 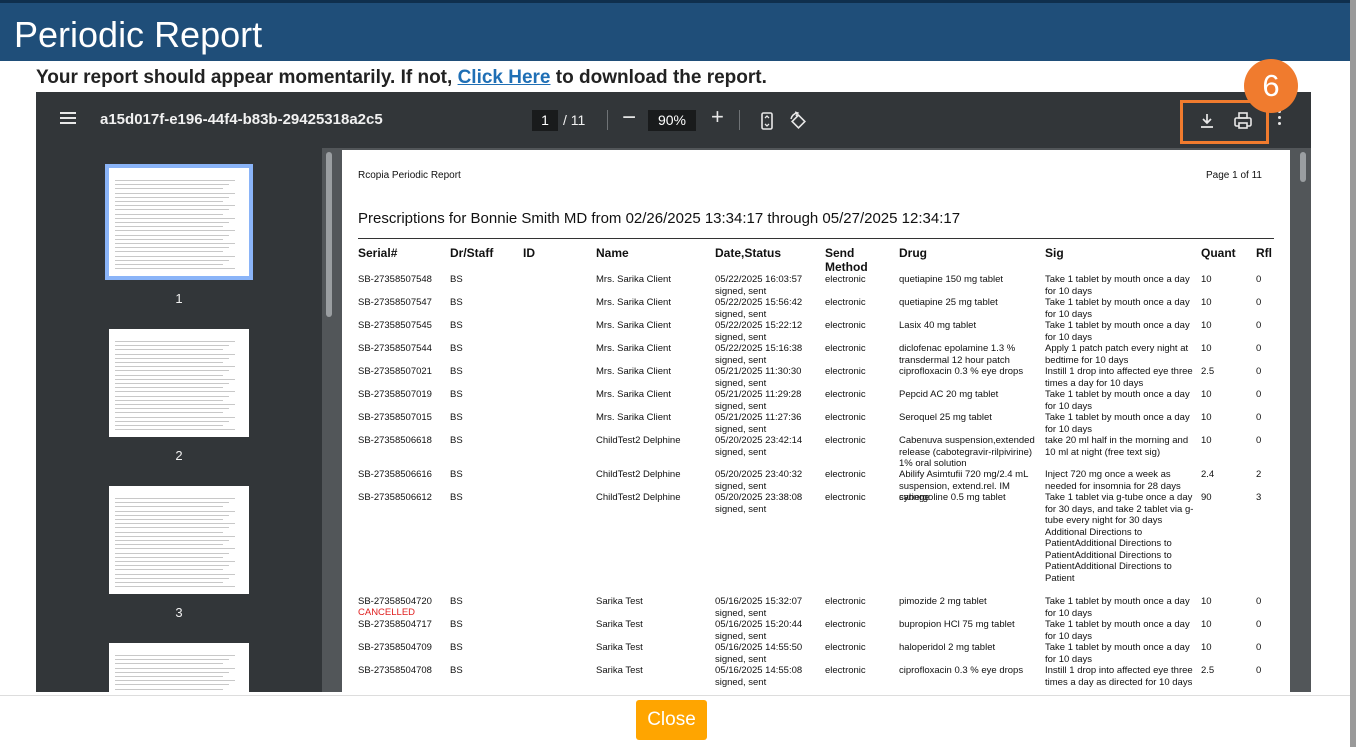 What do you see at coordinates (671, 720) in the screenshot?
I see `close-button: Close` at bounding box center [671, 720].